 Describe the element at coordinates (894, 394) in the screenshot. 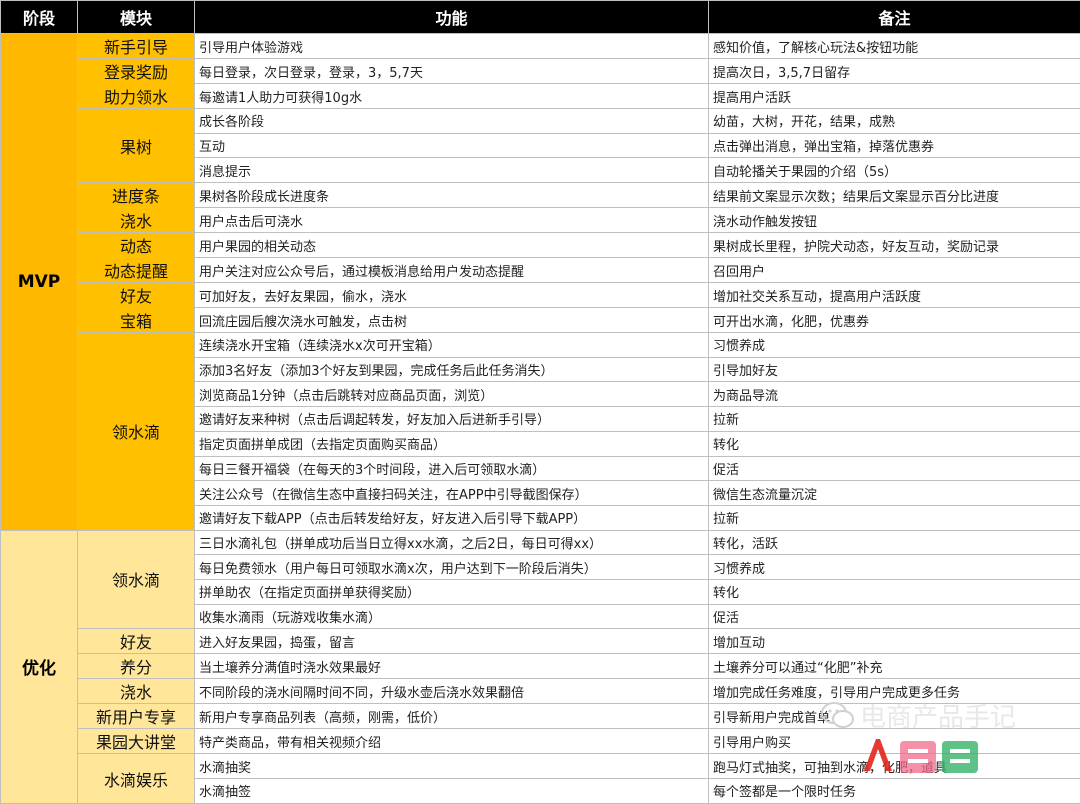

I see `note-cell: 为商品导流` at that location.